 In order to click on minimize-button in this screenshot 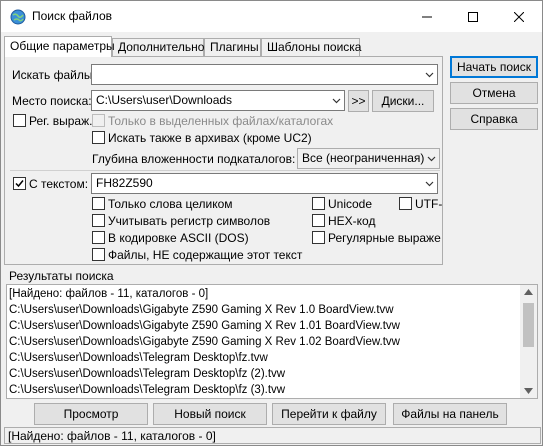, I will do `click(427, 16)`.